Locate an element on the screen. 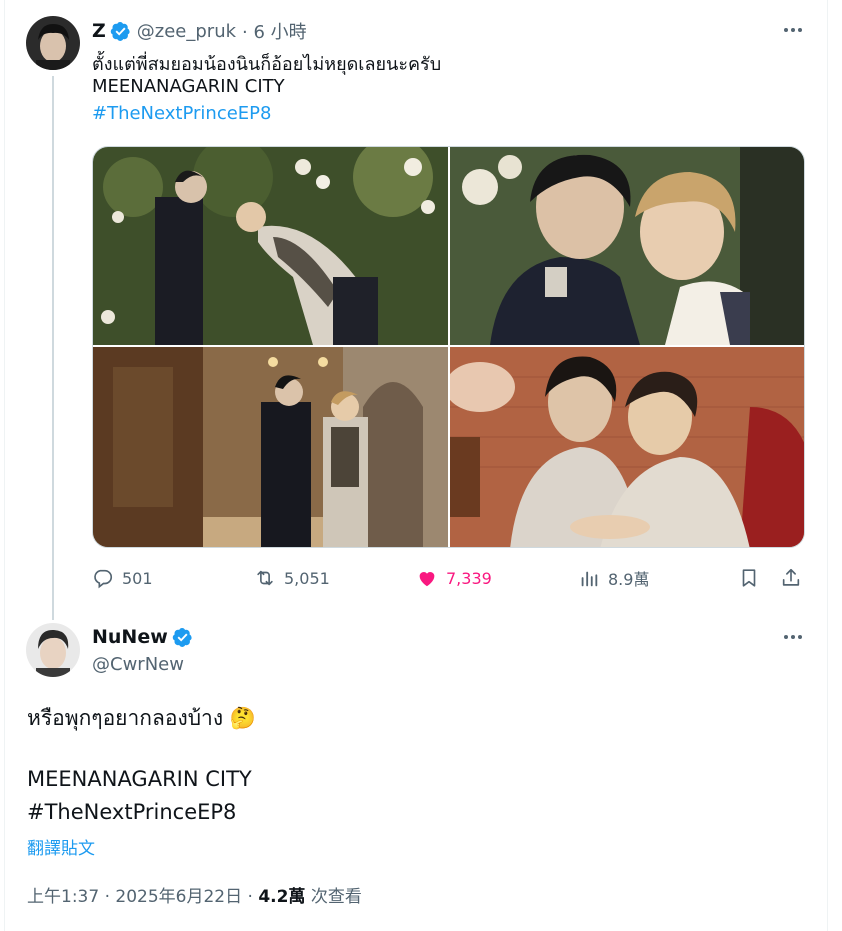 The image size is (842, 931). repost-button: 5,051 is located at coordinates (292, 578).